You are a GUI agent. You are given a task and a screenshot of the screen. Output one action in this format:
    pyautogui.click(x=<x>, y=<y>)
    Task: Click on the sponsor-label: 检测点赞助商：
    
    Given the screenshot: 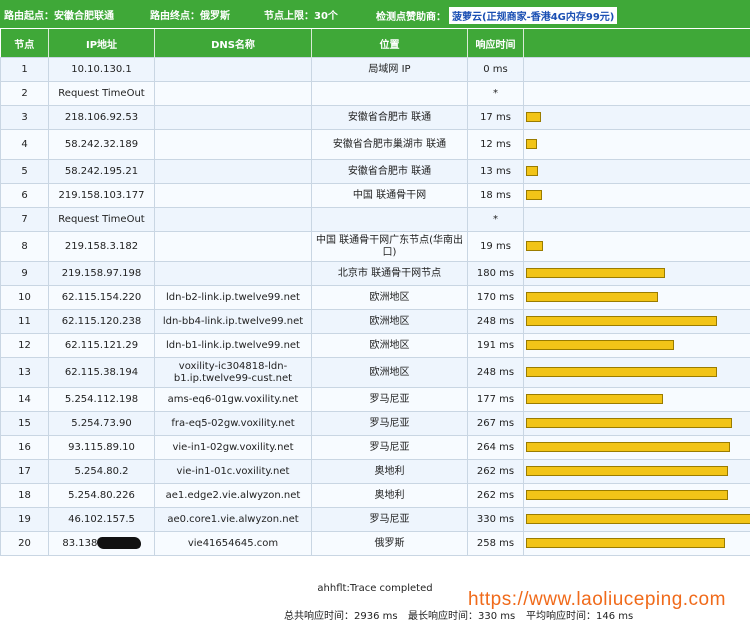 What is the action you would take?
    pyautogui.click(x=411, y=17)
    